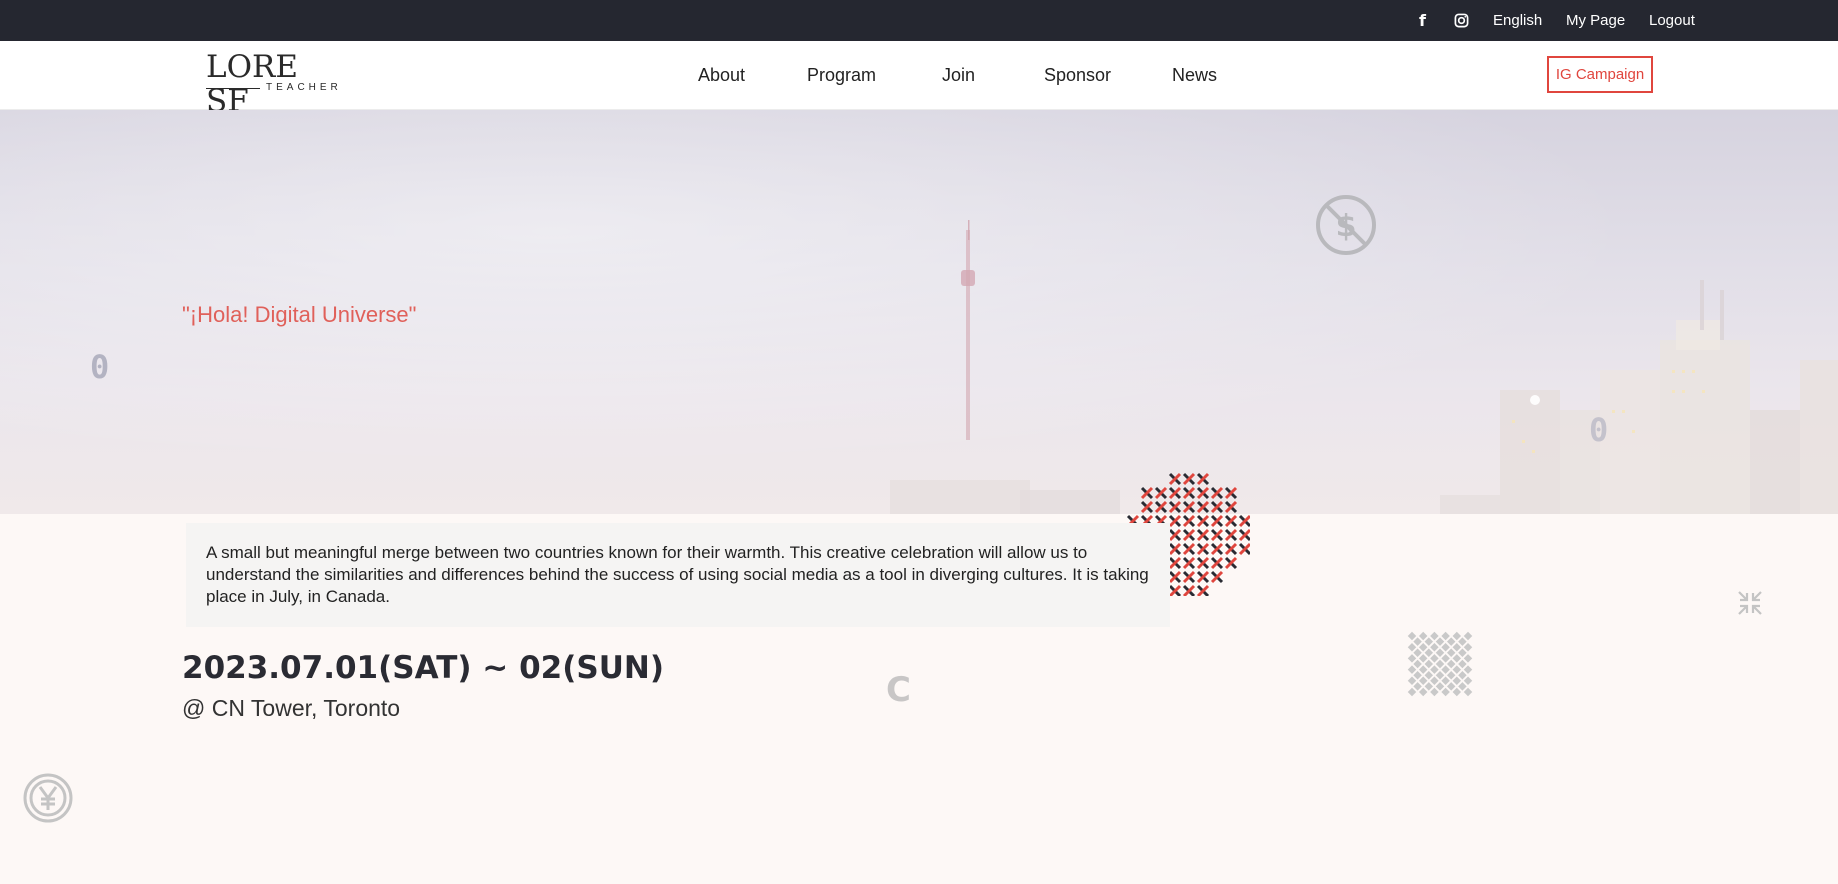 The height and width of the screenshot is (884, 1838). Describe the element at coordinates (1599, 430) in the screenshot. I see `zero-glyph-decoration-right: 0` at that location.